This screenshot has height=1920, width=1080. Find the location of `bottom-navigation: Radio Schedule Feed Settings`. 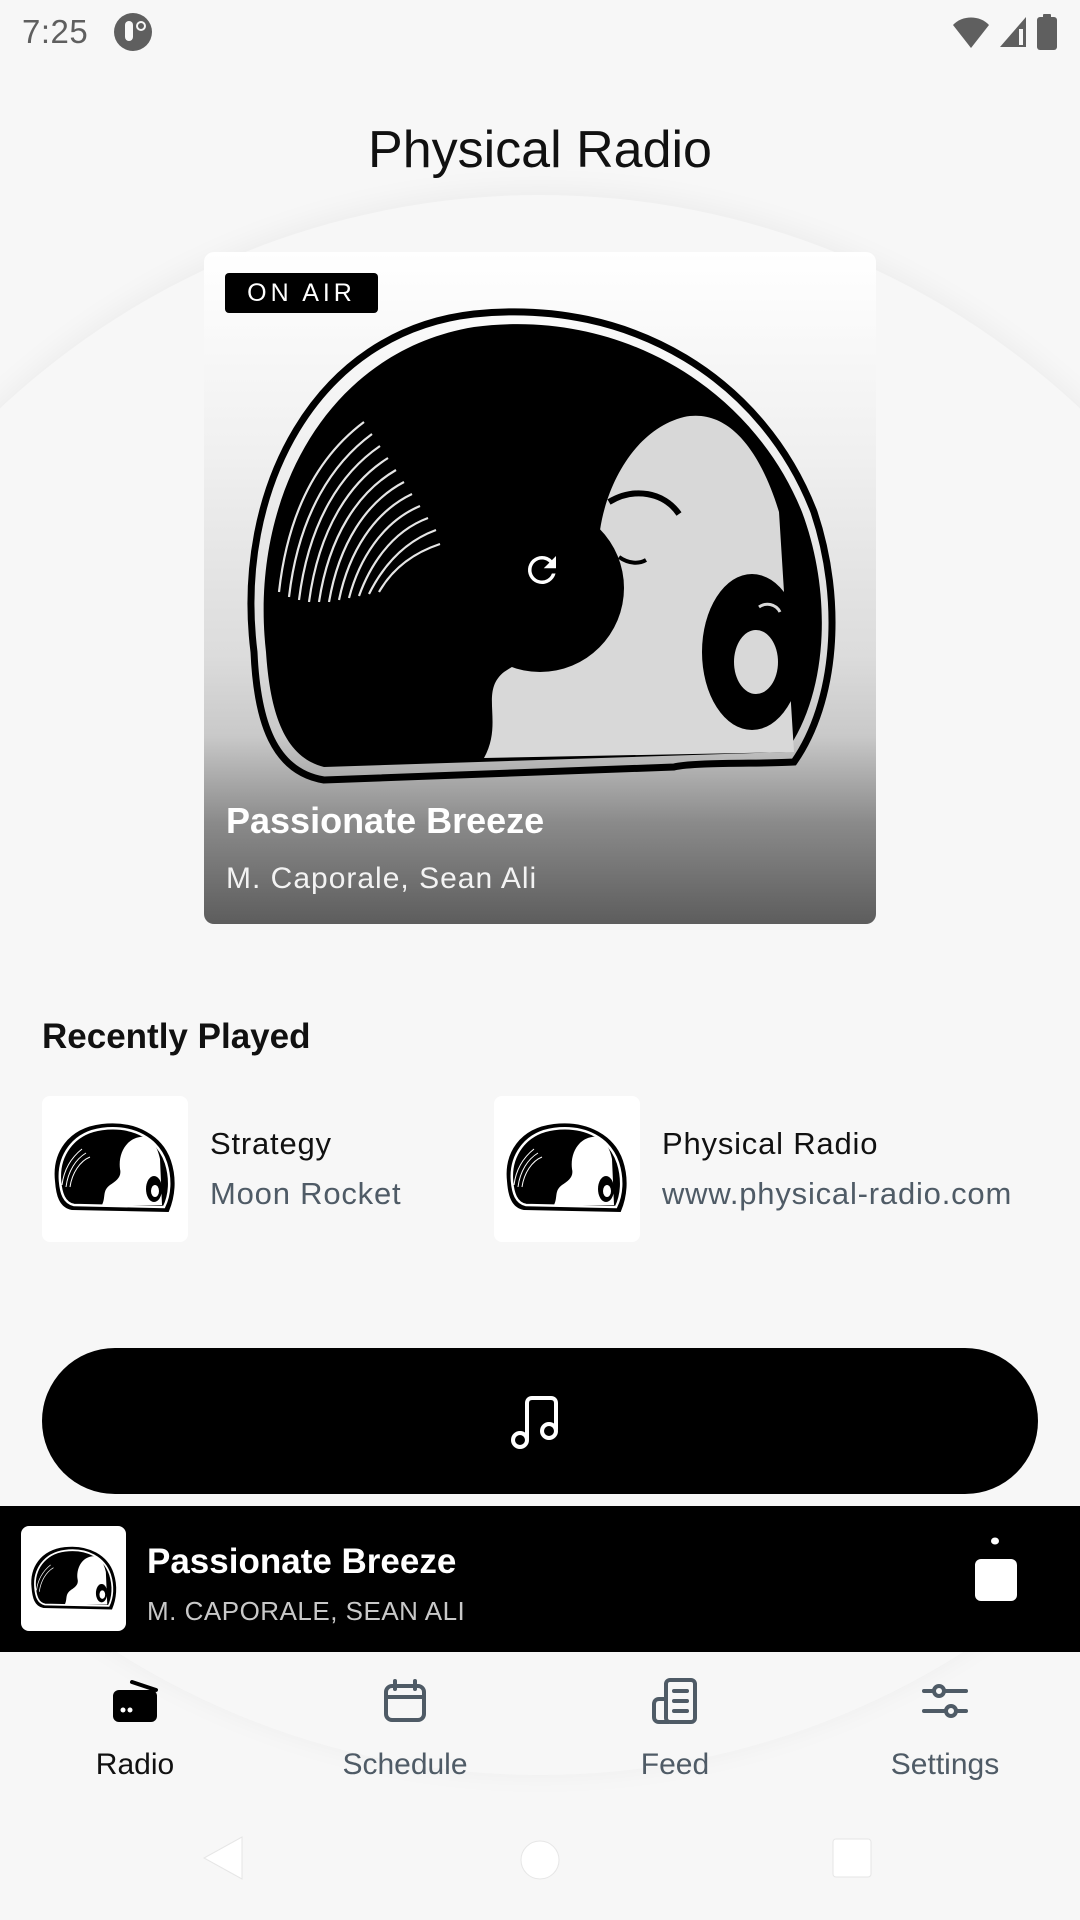

bottom-navigation: Radio Schedule Feed Settings is located at coordinates (540, 1726).